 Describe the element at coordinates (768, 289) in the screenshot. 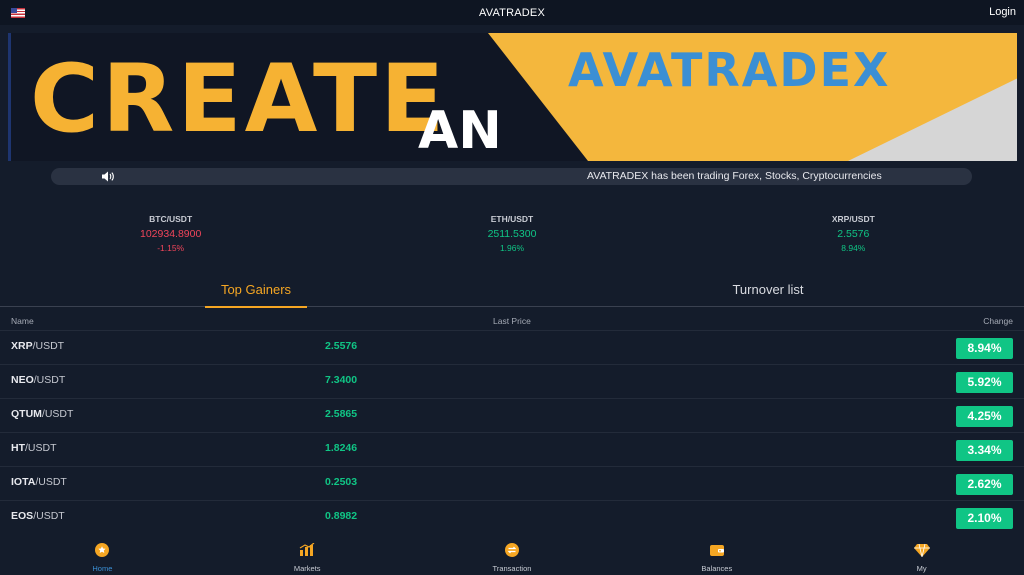

I see `tab-turnover-list: Turnover list` at that location.